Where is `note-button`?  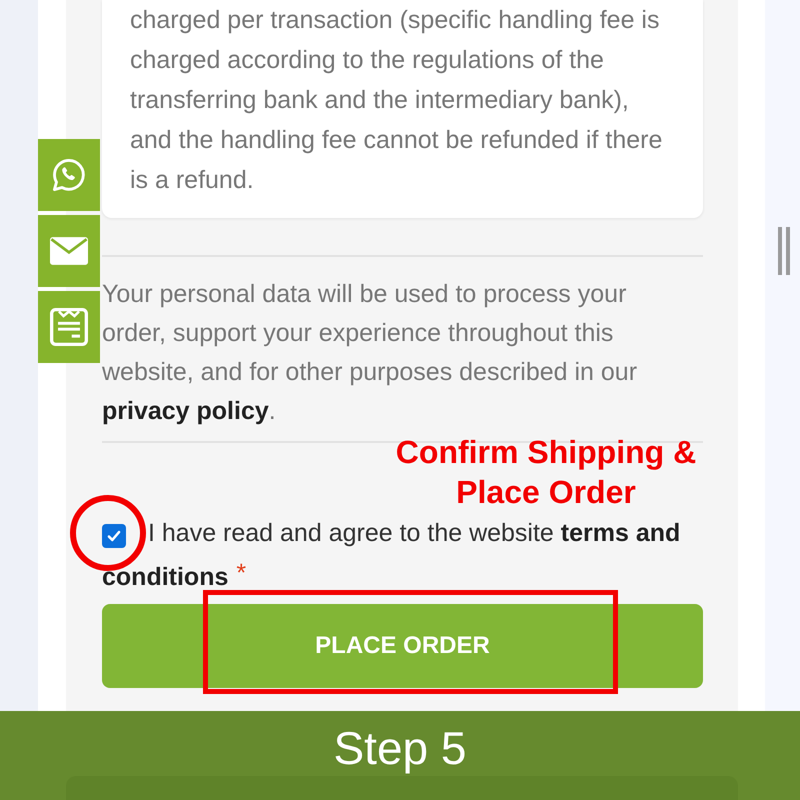 note-button is located at coordinates (69, 327).